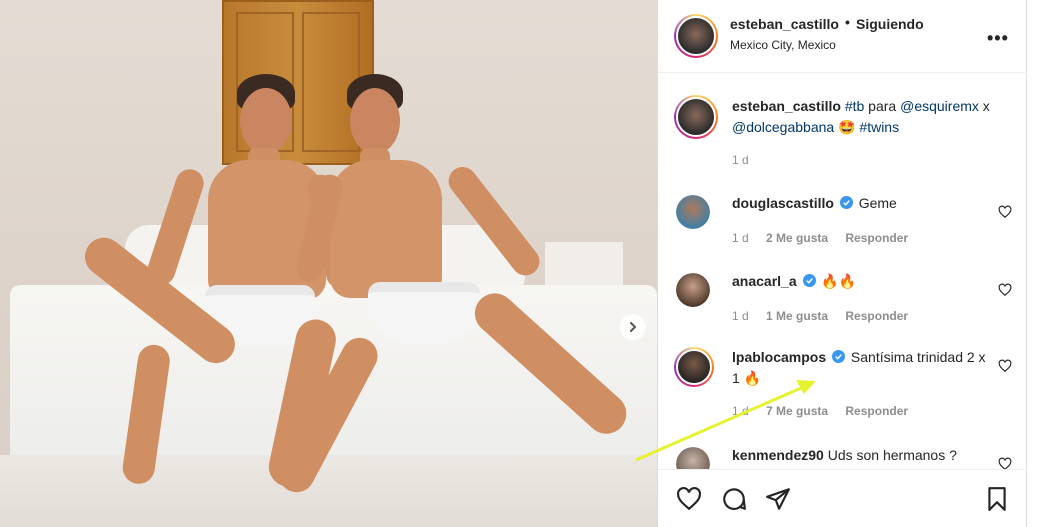  What do you see at coordinates (779, 357) in the screenshot?
I see `comment-username: lpablocampos` at bounding box center [779, 357].